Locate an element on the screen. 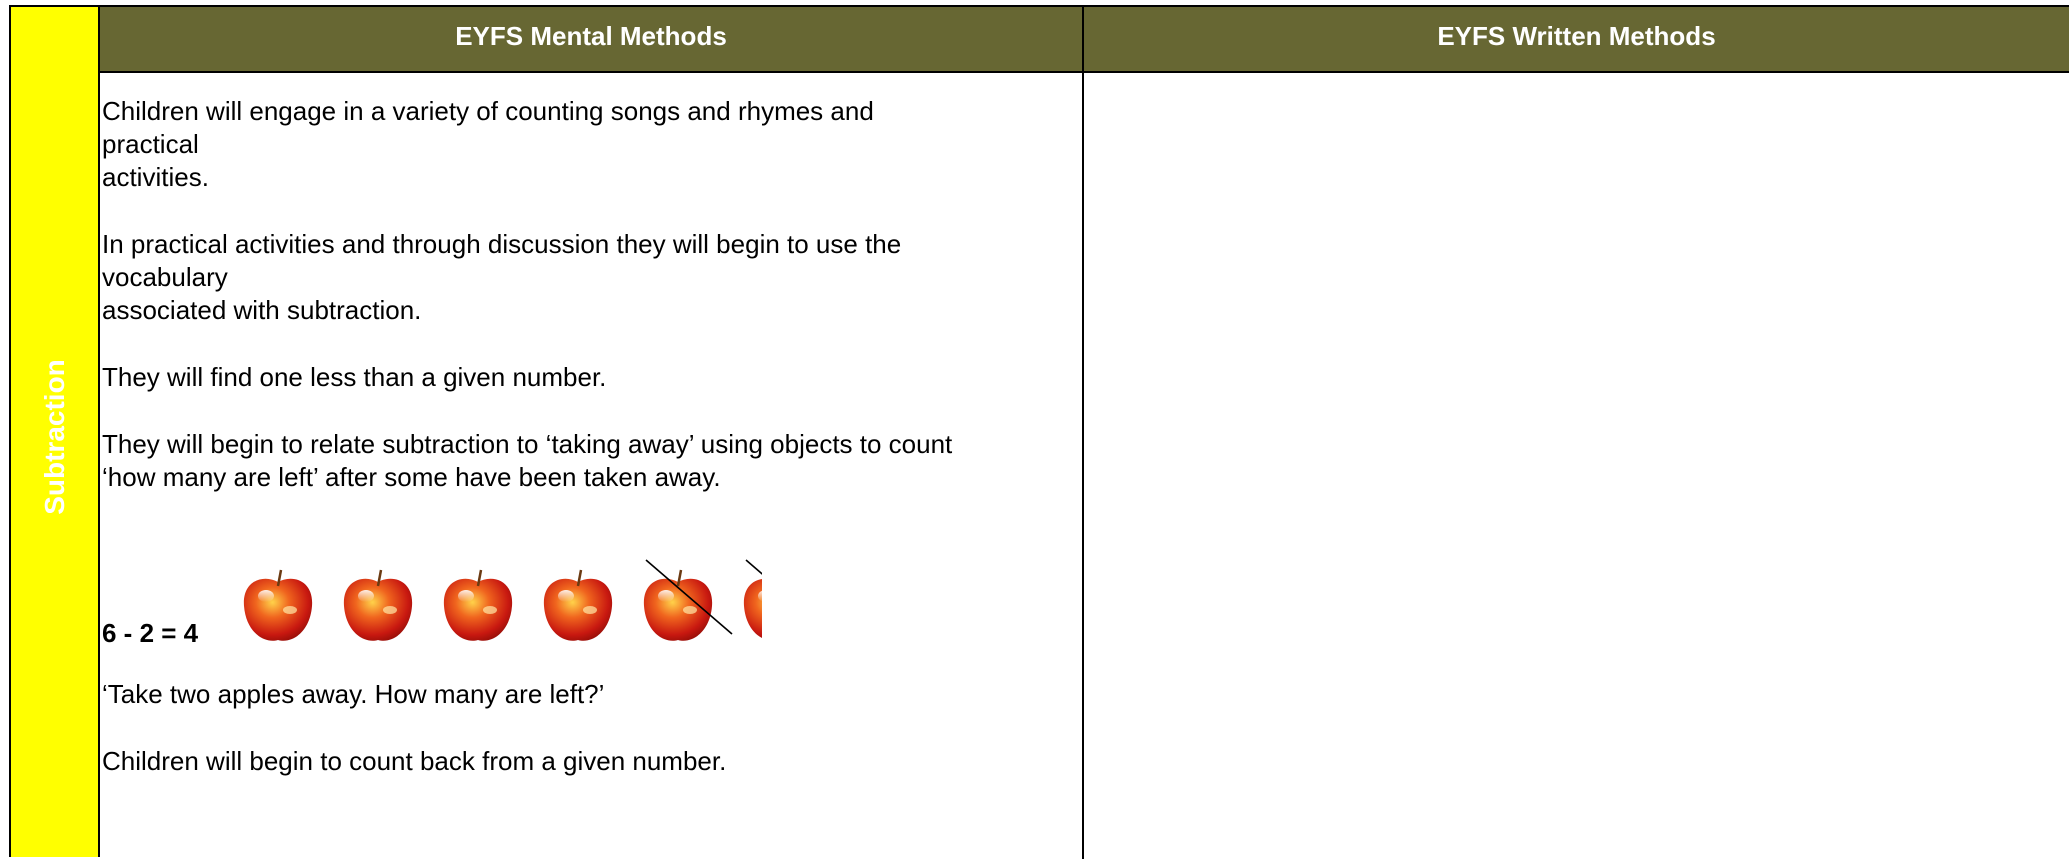 The image size is (2069, 859). column-divider is located at coordinates (1083, 466).